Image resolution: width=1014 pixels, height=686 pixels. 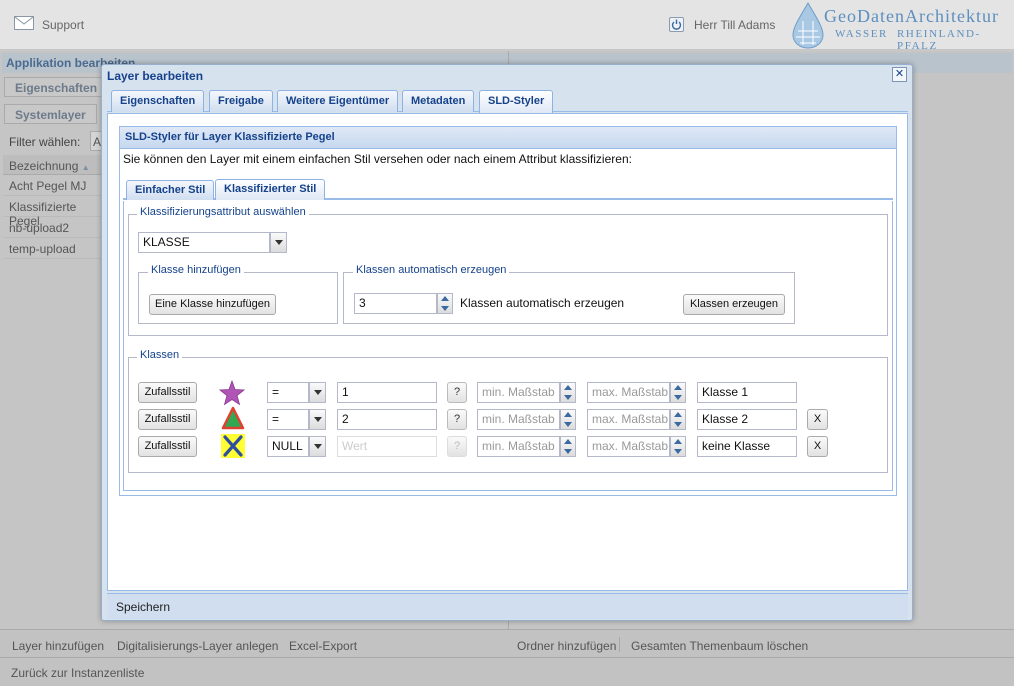 What do you see at coordinates (508, 187) in the screenshot?
I see `style-subtabs: Einfacher Stil Klassifizierter Stil` at bounding box center [508, 187].